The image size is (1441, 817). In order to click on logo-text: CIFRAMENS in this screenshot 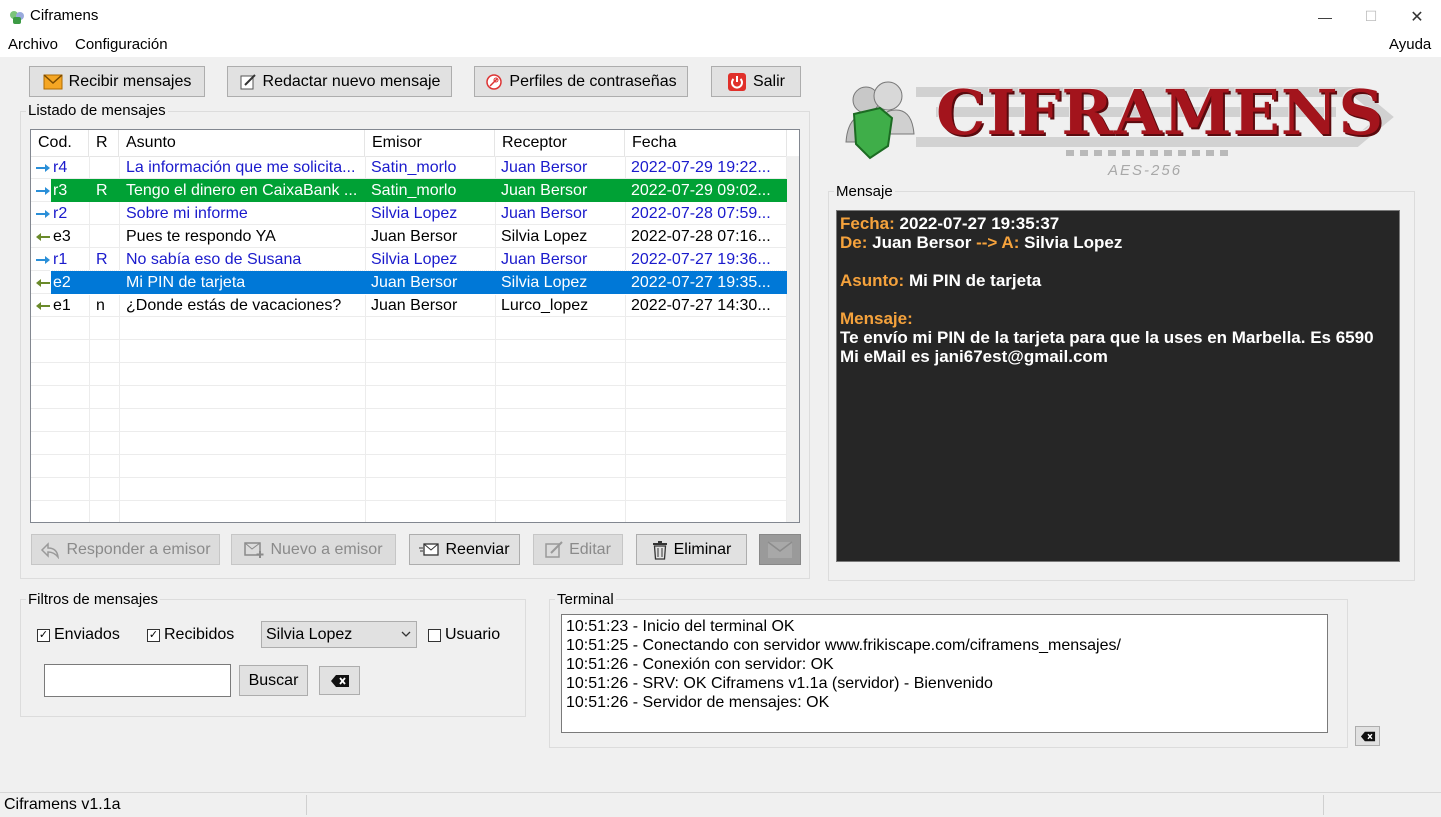, I will do `click(1160, 112)`.